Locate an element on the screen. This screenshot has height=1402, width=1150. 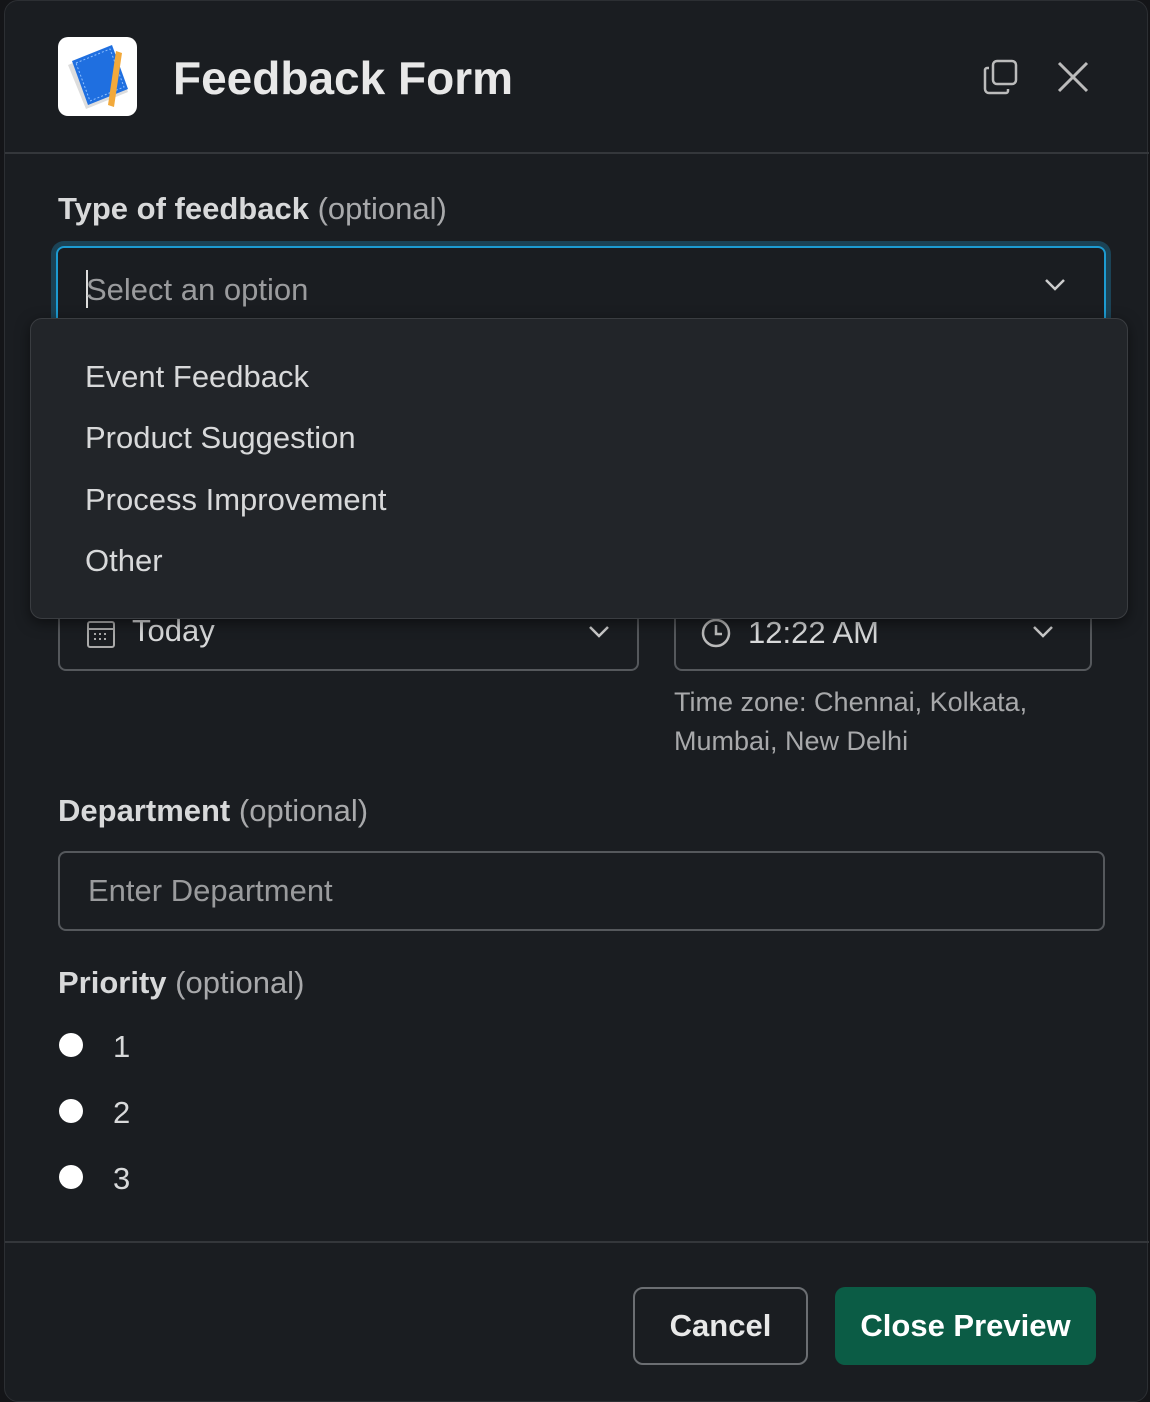
close-icon is located at coordinates (1073, 77).